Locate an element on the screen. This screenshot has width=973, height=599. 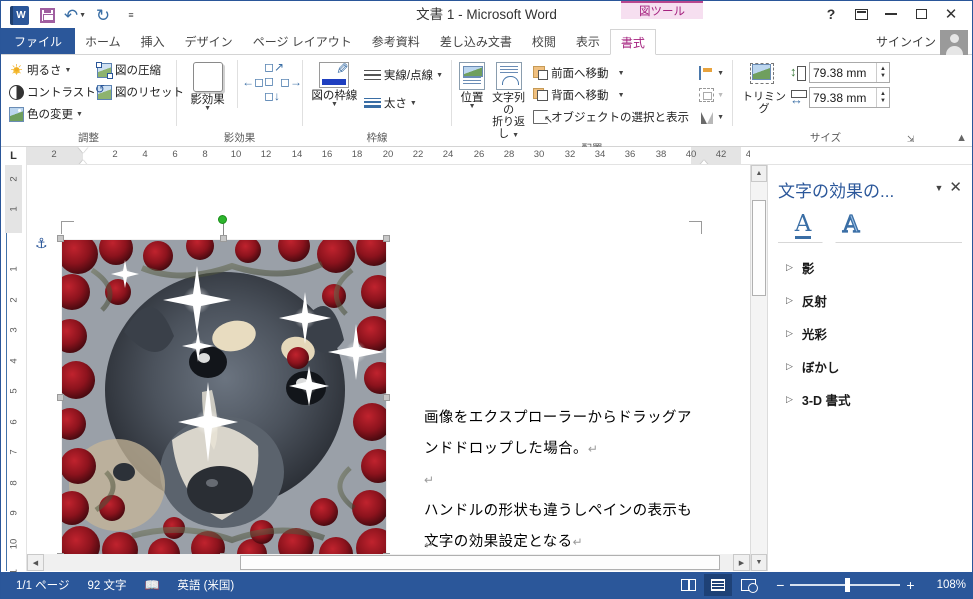
vertical-scrollbar: ▲ ▼ is located at coordinates (758, 368).